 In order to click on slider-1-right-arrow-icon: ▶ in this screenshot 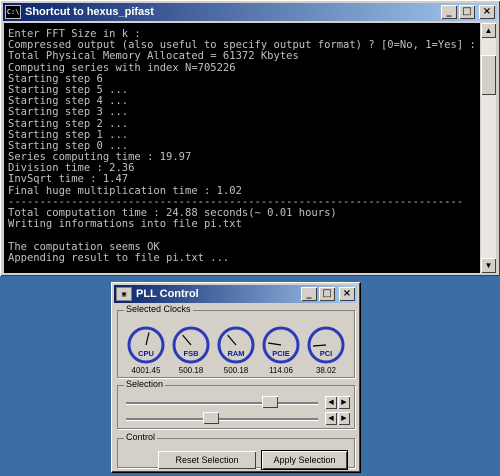, I will do `click(344, 402)`.